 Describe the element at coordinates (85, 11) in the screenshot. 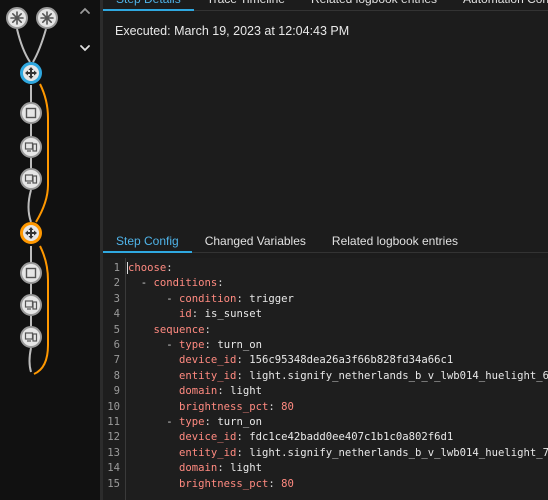

I see `chevron-up-icon` at that location.